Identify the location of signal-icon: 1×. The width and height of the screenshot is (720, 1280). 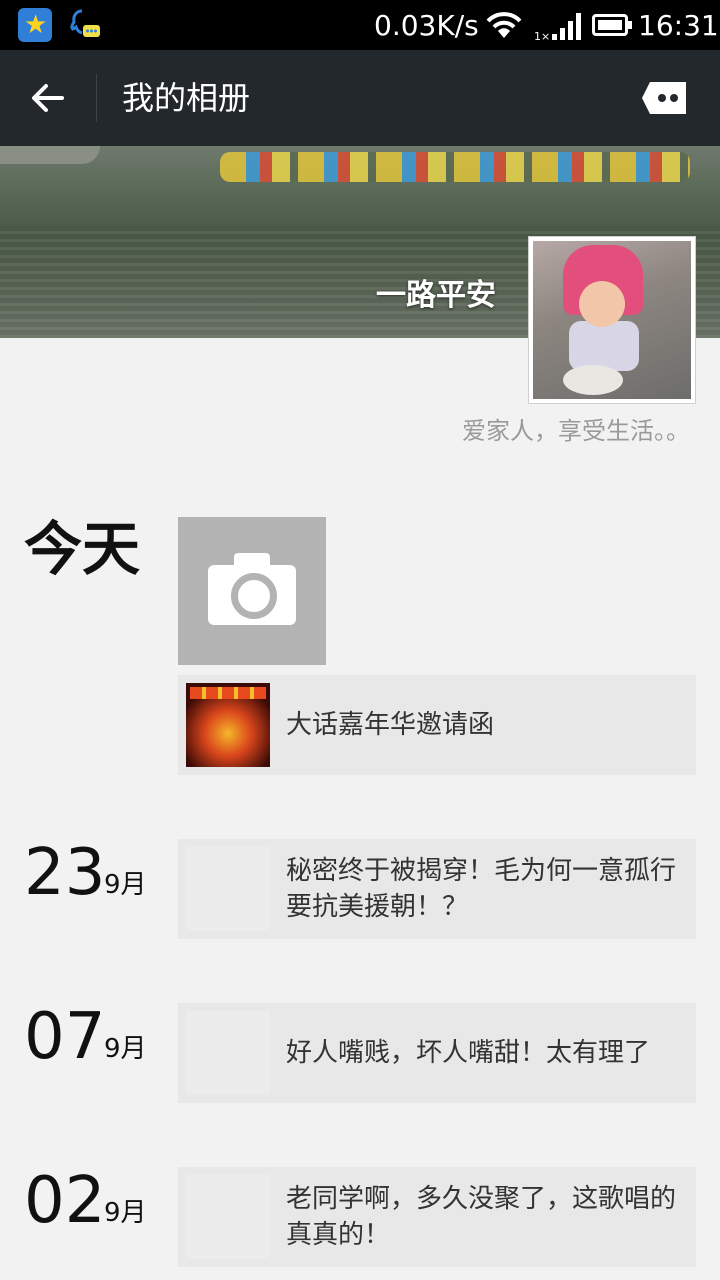
(557, 27).